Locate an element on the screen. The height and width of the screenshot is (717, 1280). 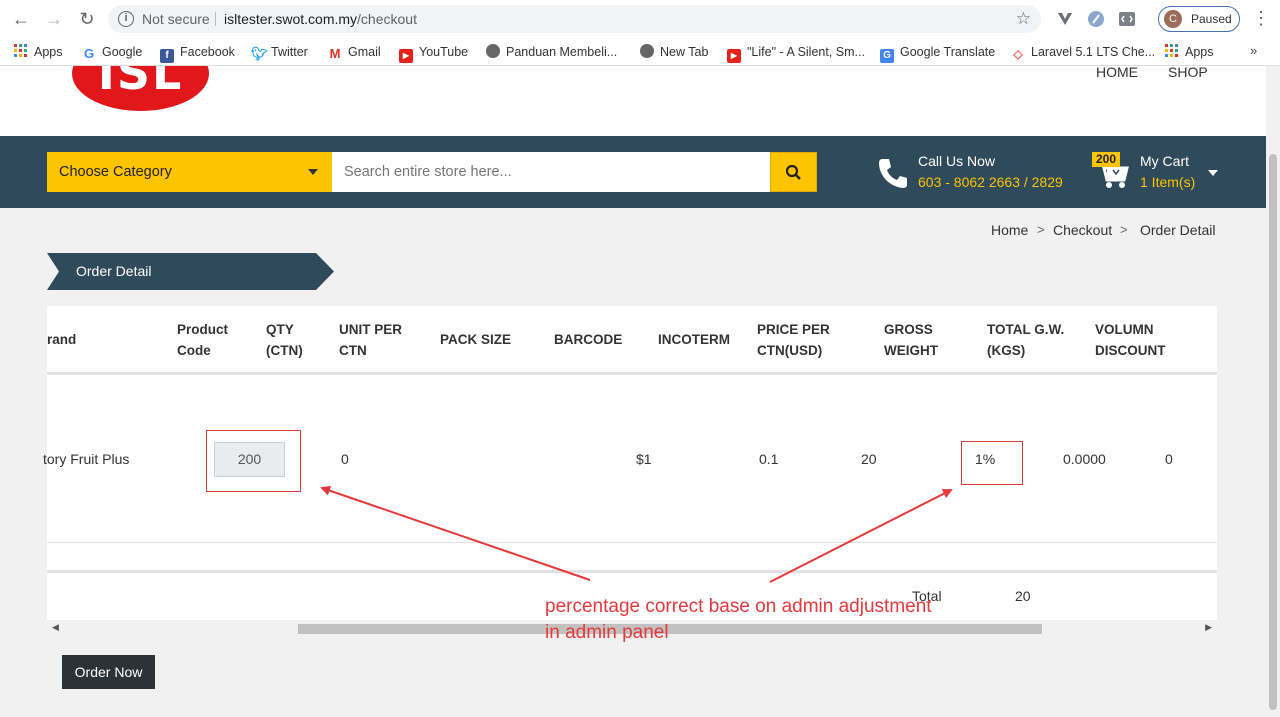
bookmark-label: Google Translate is located at coordinates (948, 52).